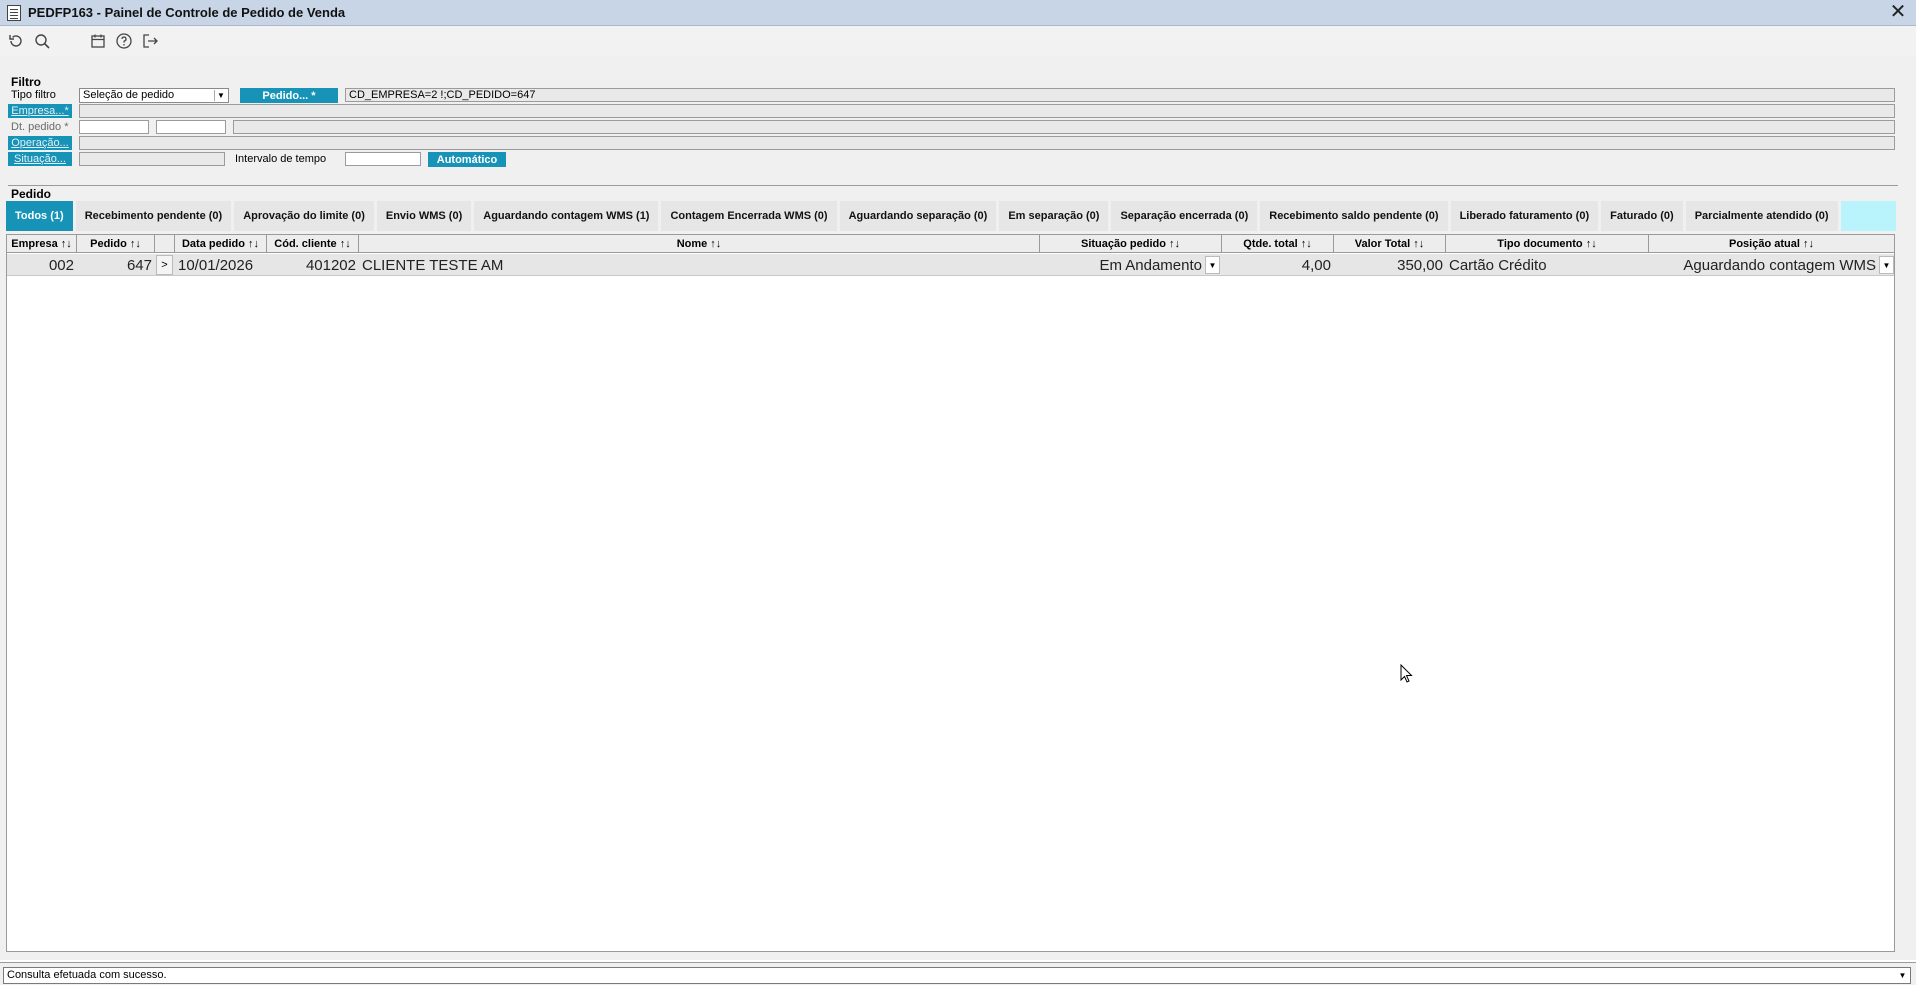 The height and width of the screenshot is (985, 1916). Describe the element at coordinates (699, 244) in the screenshot. I see `column-header-nome: Nome ↑↓` at that location.